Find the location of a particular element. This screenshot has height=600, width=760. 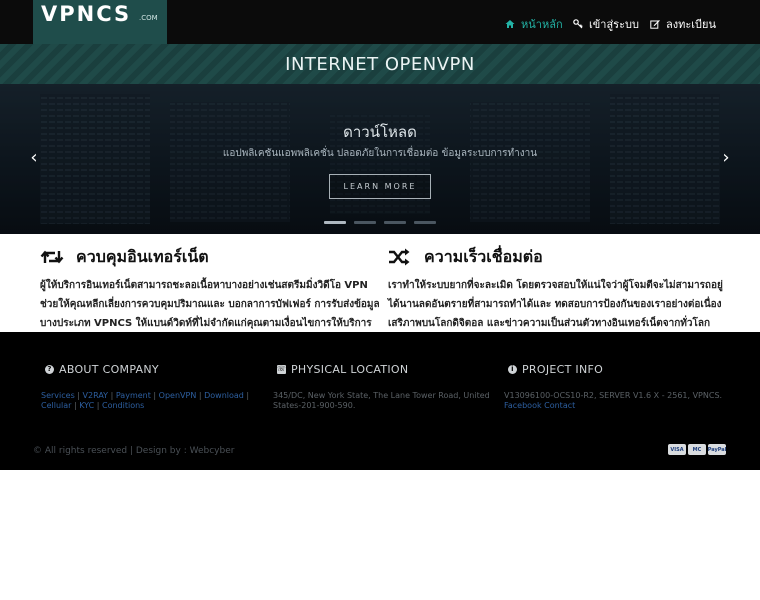

nav-home-label: หน้าหลัก is located at coordinates (542, 24).